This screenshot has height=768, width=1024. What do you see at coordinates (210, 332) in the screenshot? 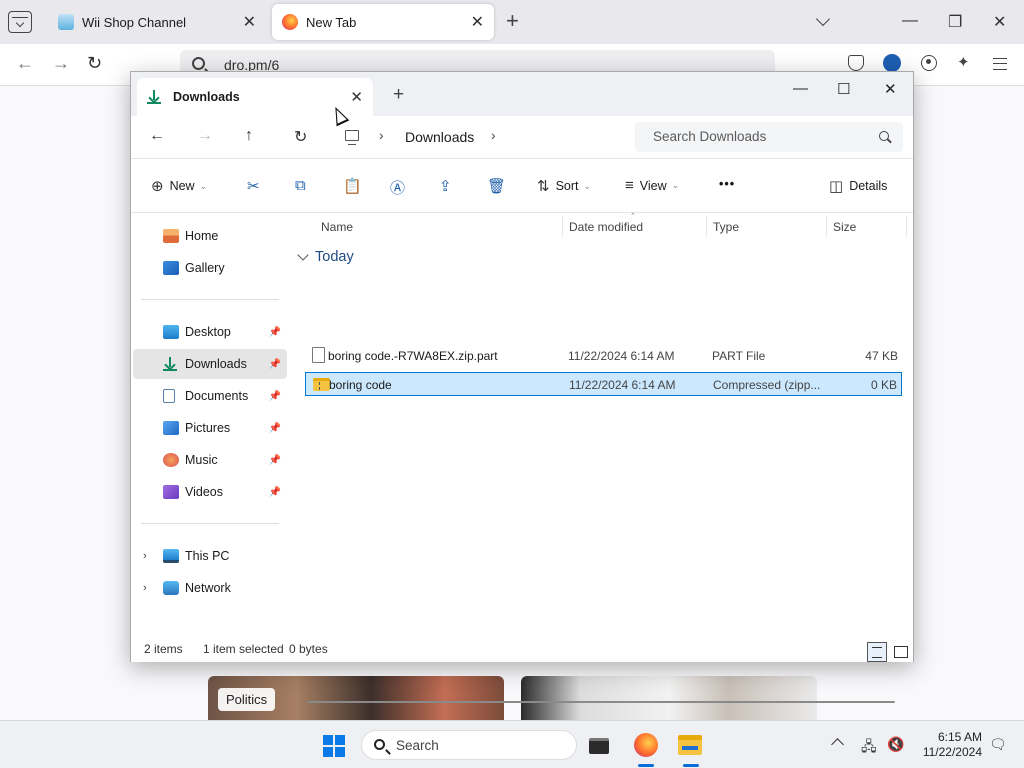
I see `nav-item-desktop: Desktop 📌` at bounding box center [210, 332].